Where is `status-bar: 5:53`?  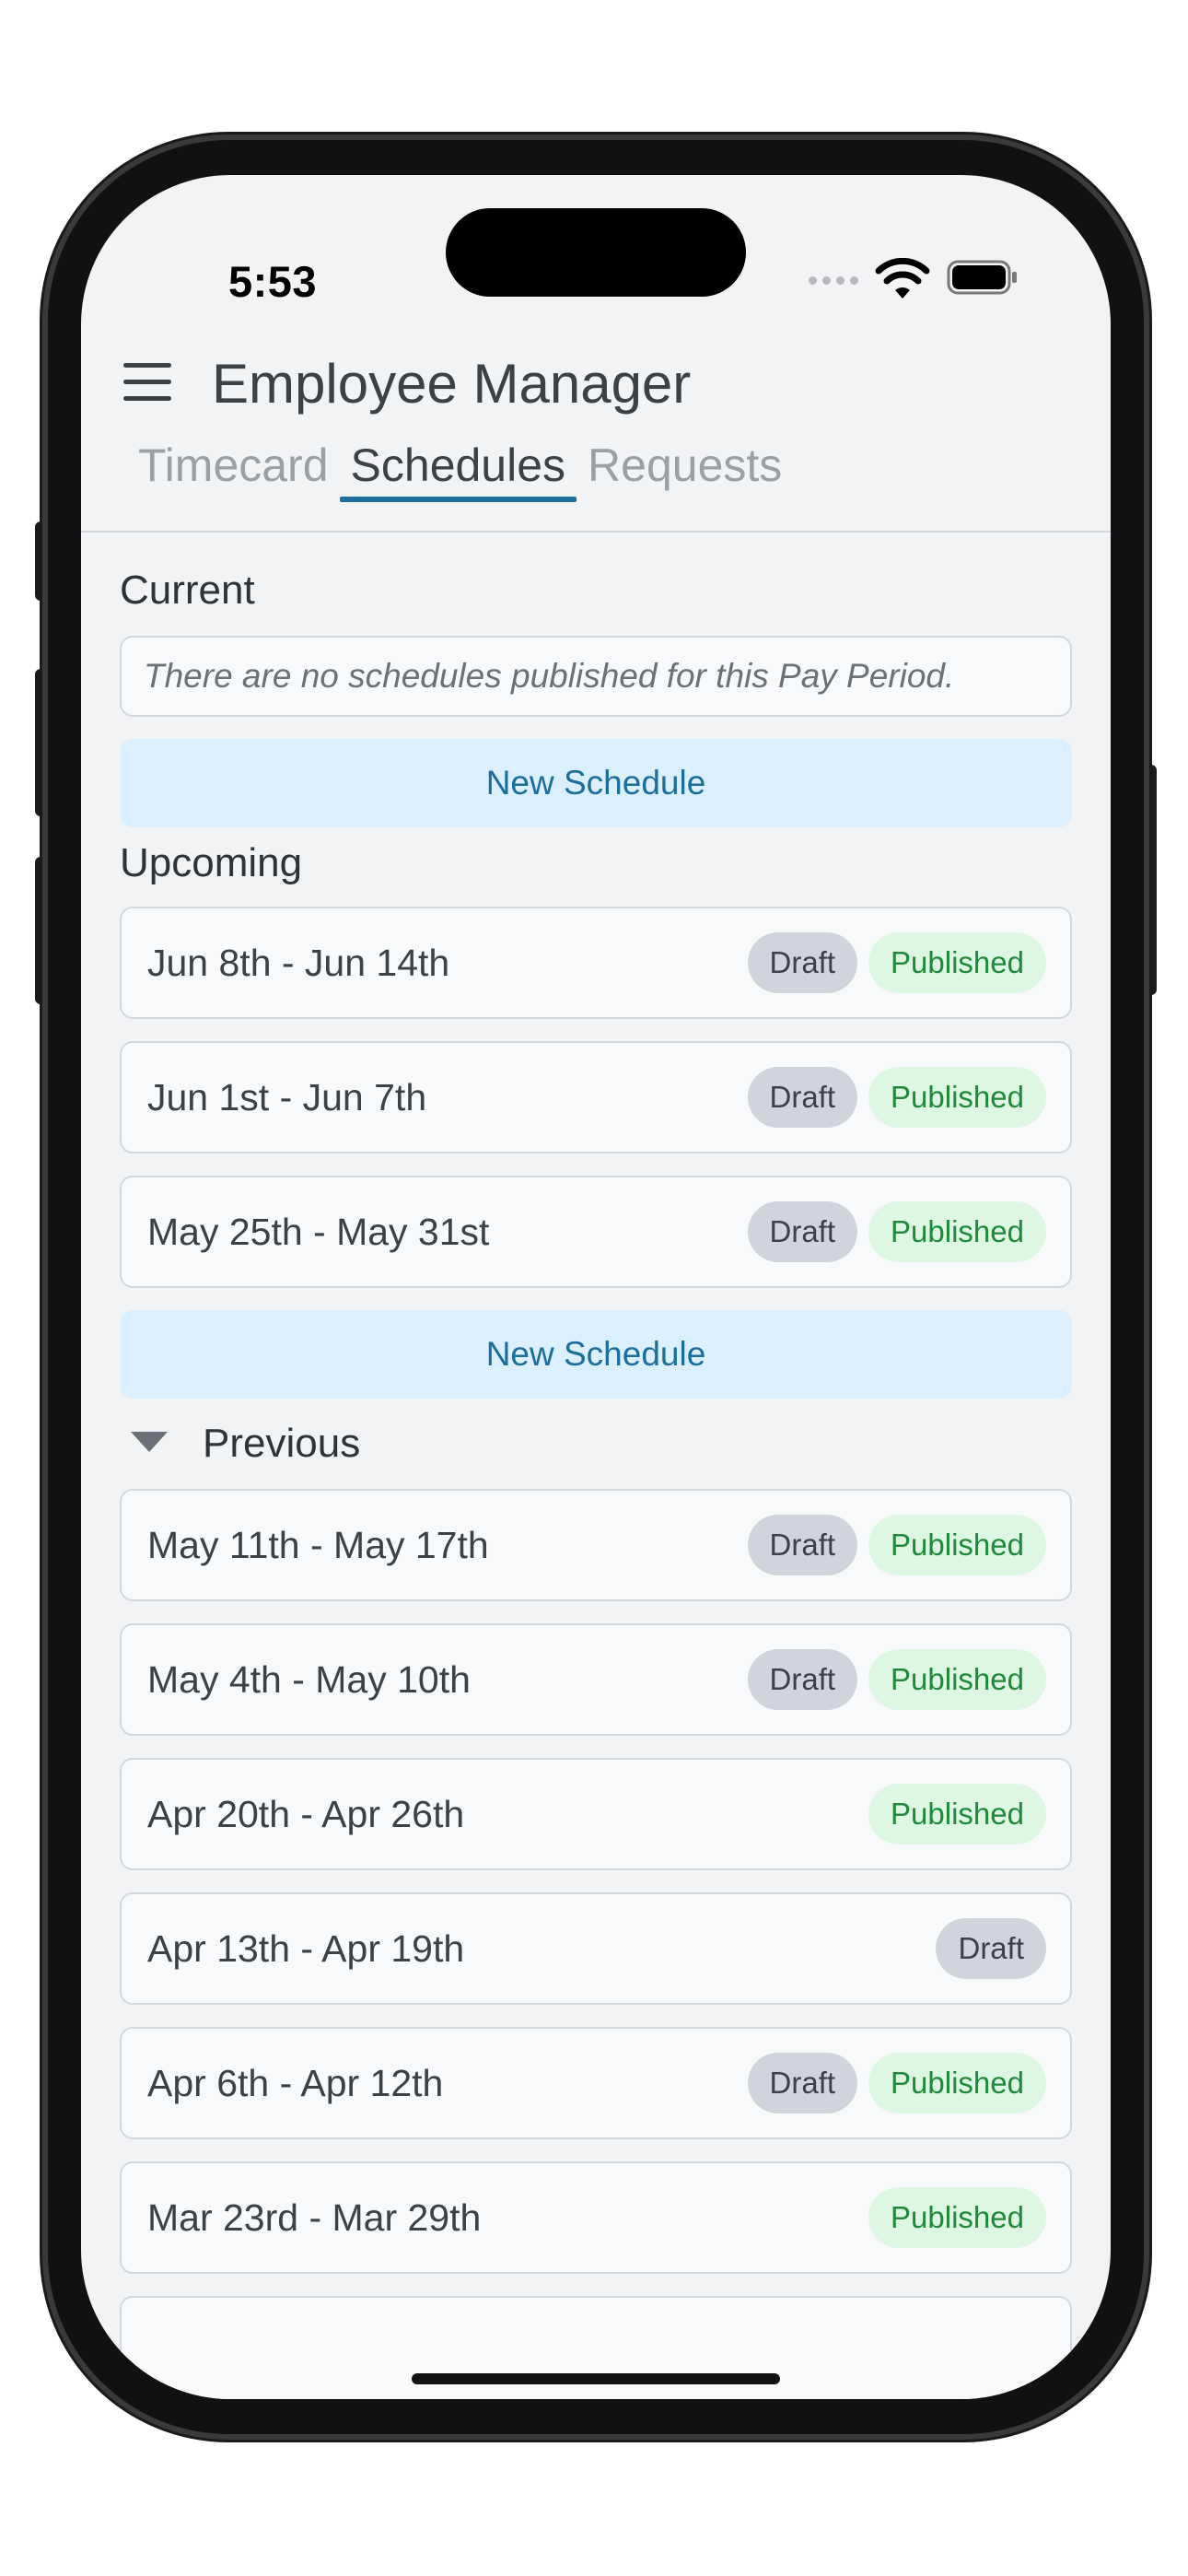 status-bar: 5:53 is located at coordinates (596, 244).